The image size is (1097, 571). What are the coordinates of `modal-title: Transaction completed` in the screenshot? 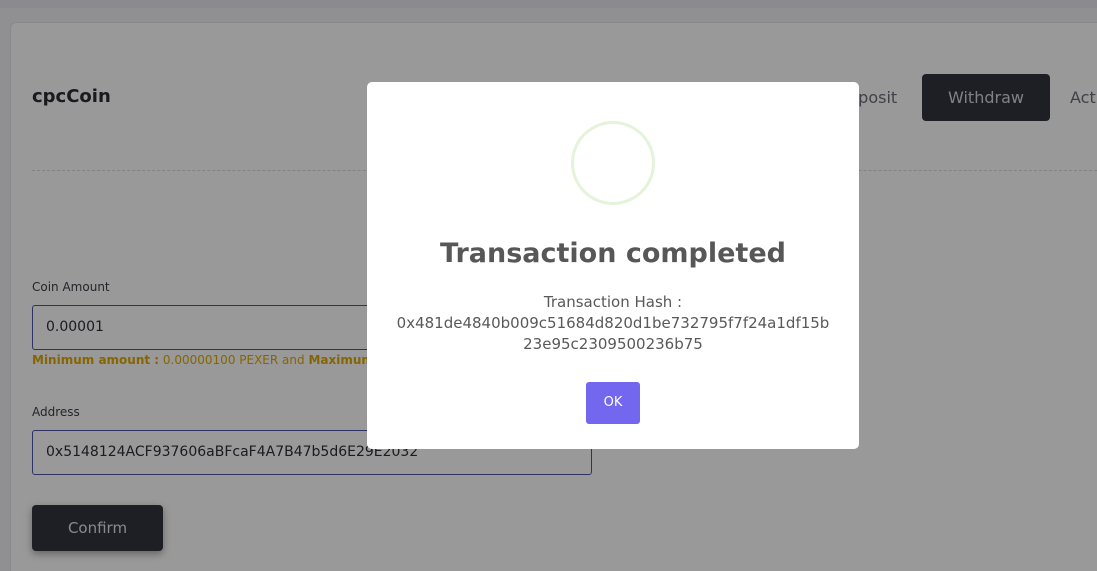 It's located at (613, 253).